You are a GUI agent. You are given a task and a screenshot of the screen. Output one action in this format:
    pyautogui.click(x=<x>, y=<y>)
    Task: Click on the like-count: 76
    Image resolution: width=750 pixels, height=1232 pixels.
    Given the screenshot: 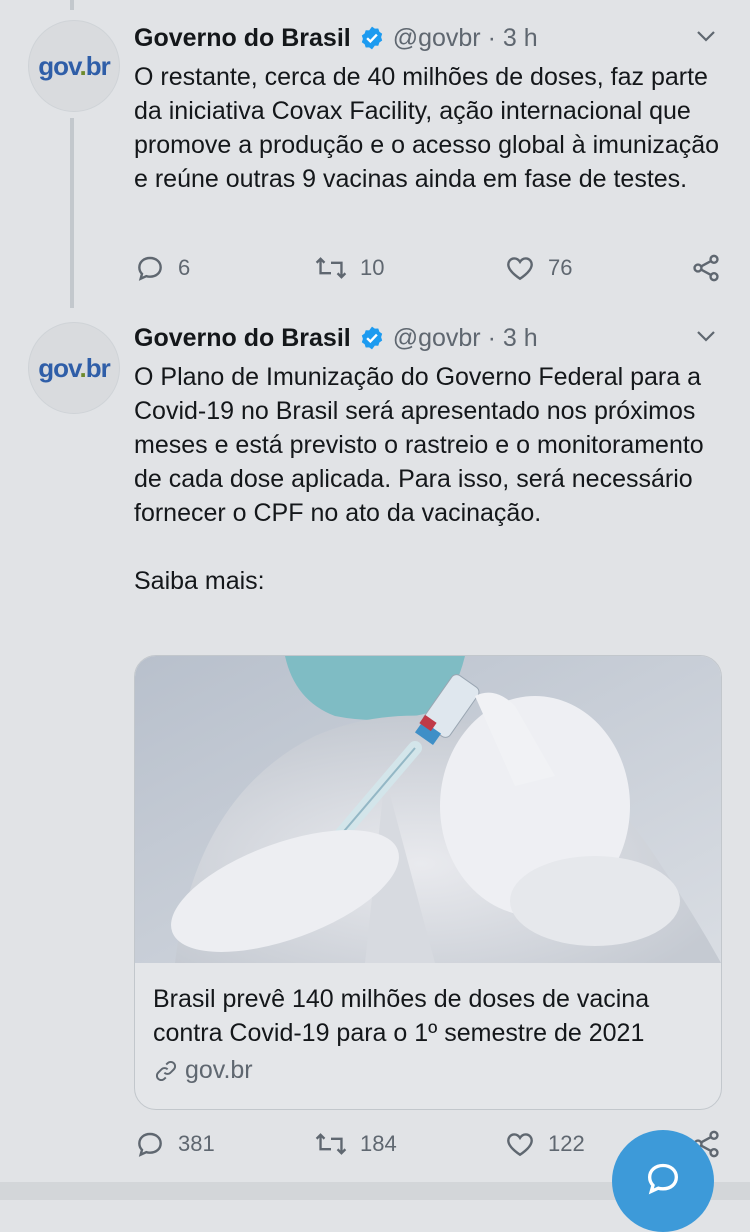 What is the action you would take?
    pyautogui.click(x=560, y=267)
    